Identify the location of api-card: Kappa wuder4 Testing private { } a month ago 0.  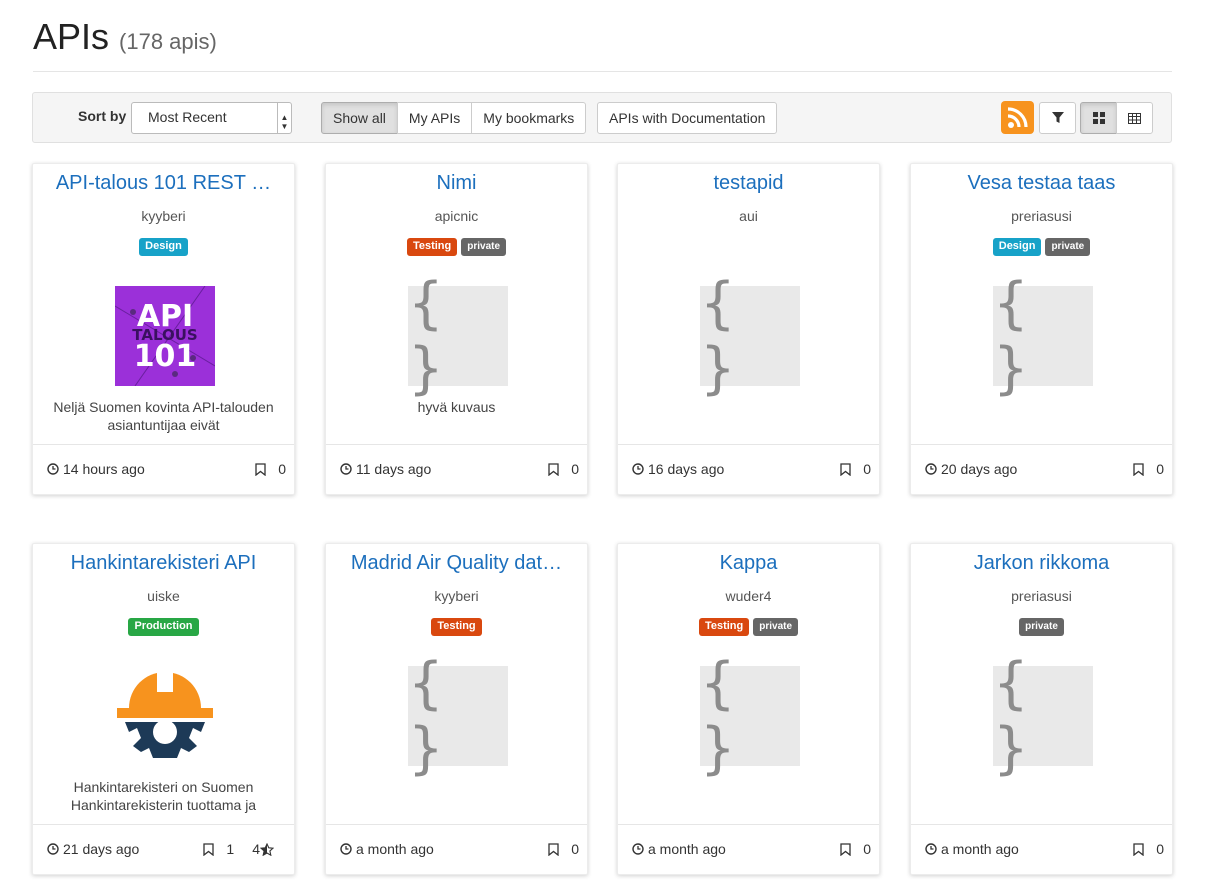
(748, 709).